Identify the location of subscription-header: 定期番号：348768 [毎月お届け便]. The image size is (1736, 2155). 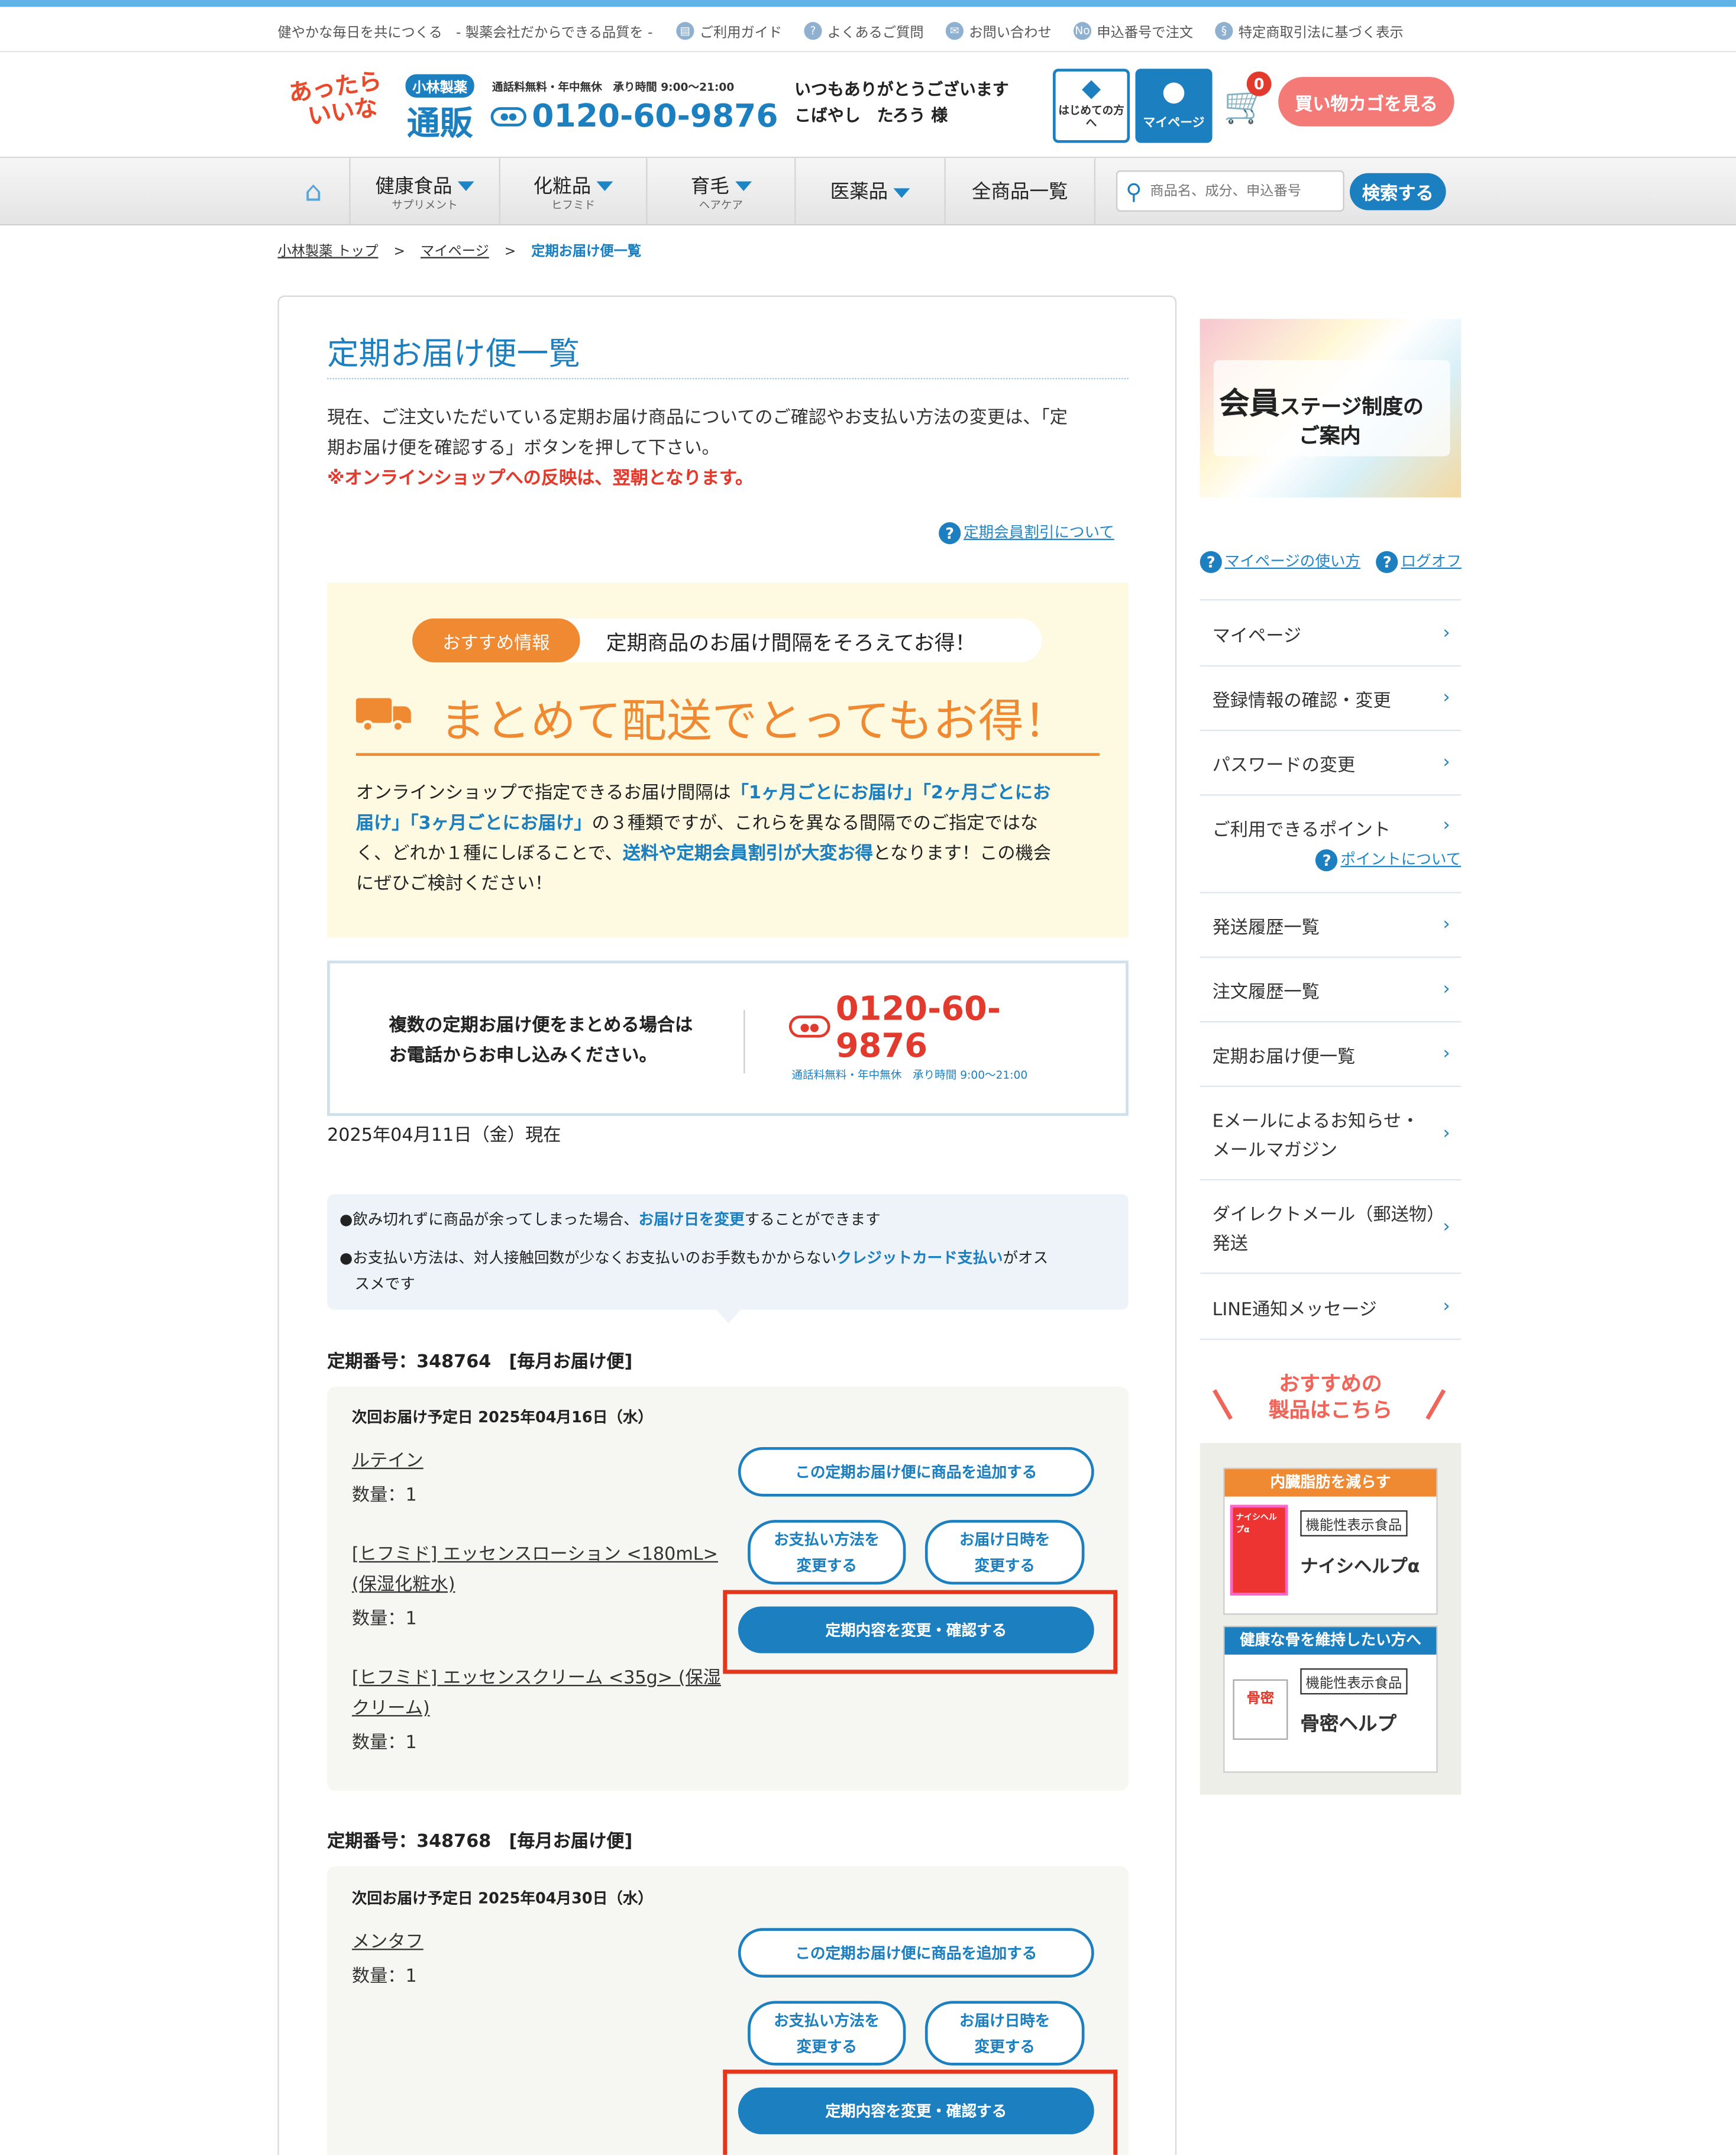
(480, 1842).